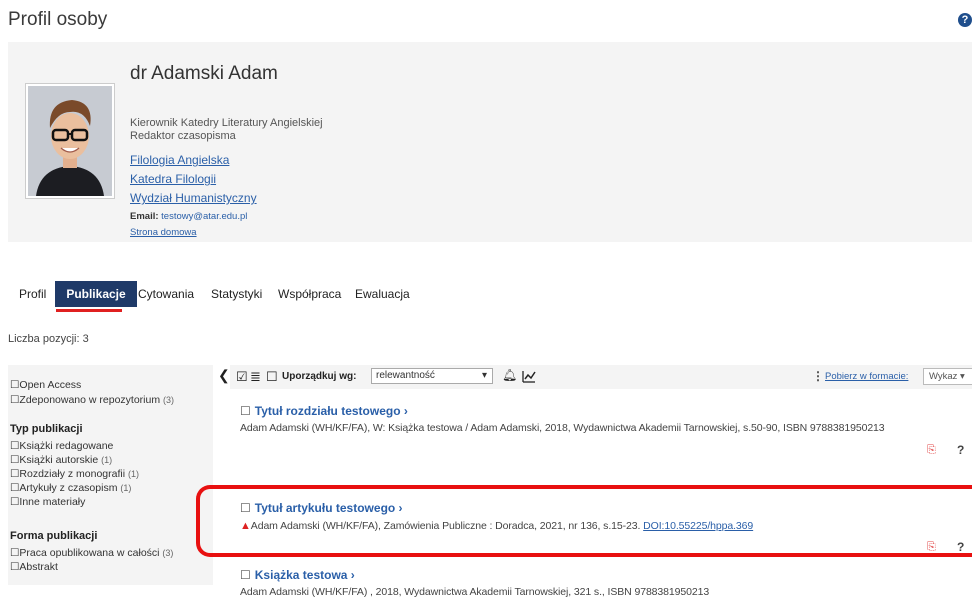 The width and height of the screenshot is (972, 598). Describe the element at coordinates (509, 375) in the screenshot. I see `bell-icon: 🔔︎` at that location.